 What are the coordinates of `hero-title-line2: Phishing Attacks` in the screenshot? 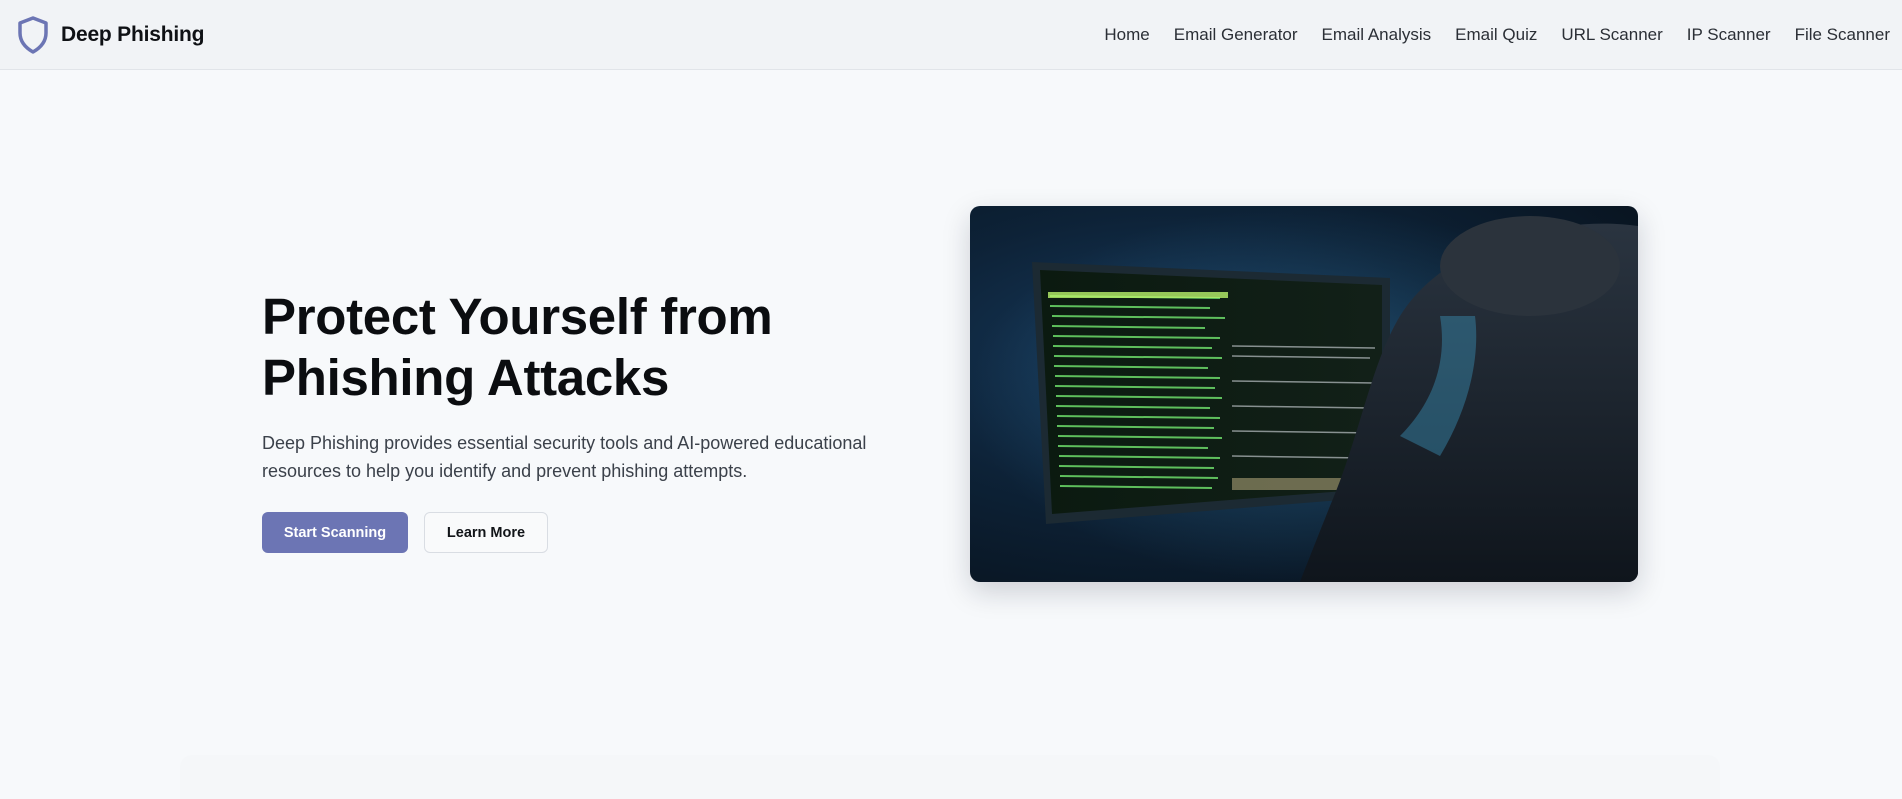 It's located at (466, 377).